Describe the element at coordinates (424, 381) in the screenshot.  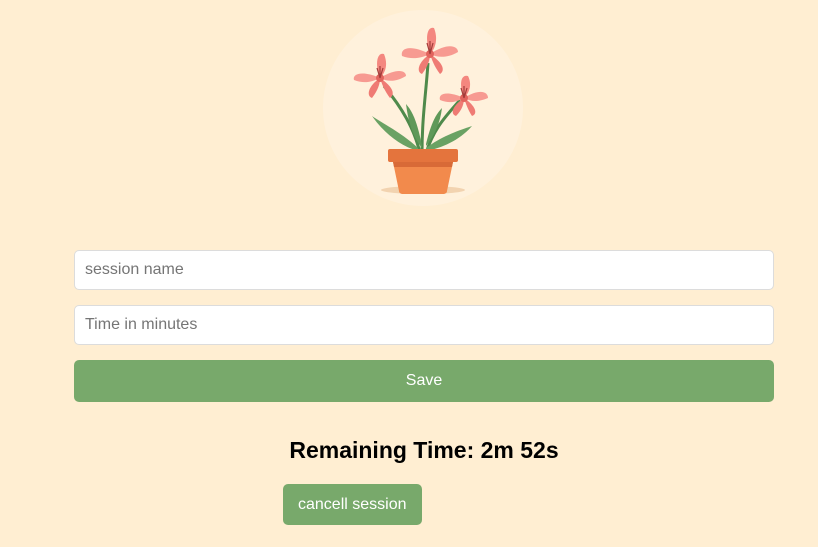
I see `save-button: Save` at that location.